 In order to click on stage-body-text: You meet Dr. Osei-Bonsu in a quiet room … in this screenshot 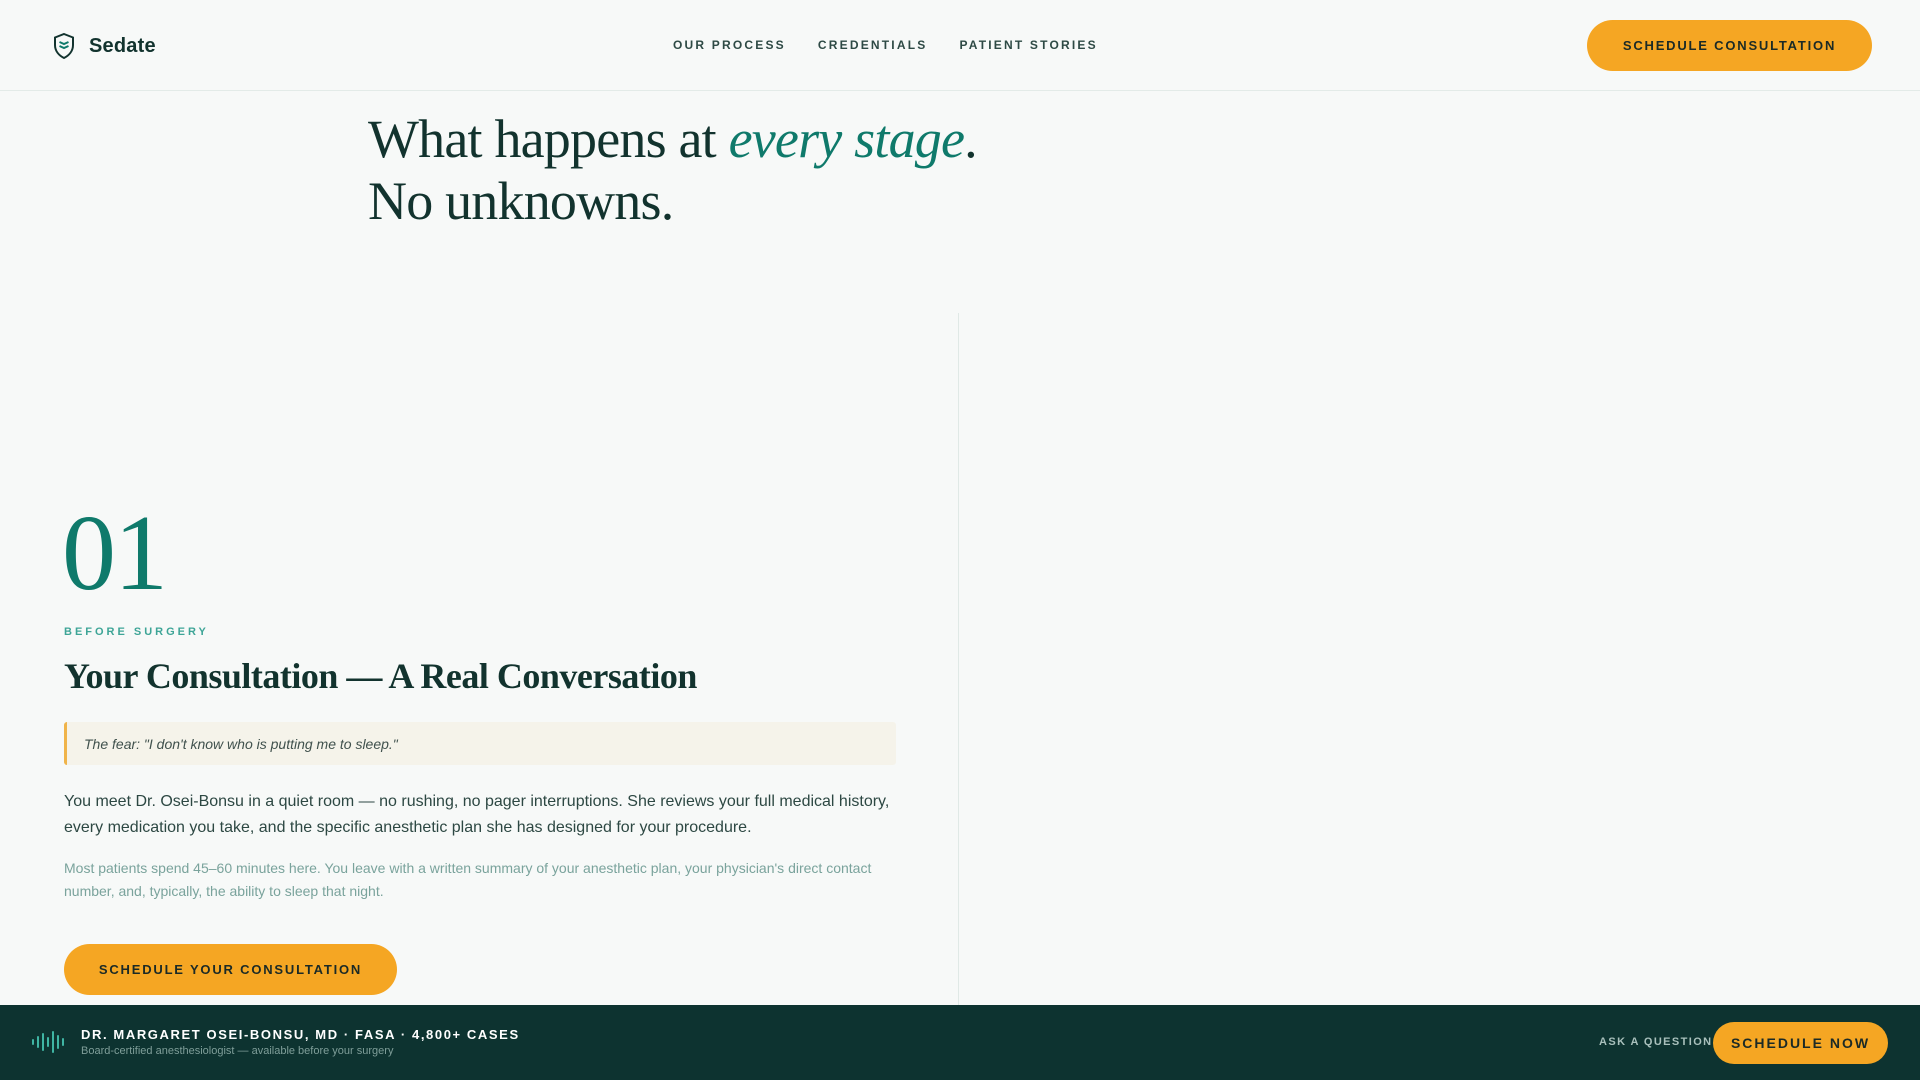, I will do `click(477, 814)`.